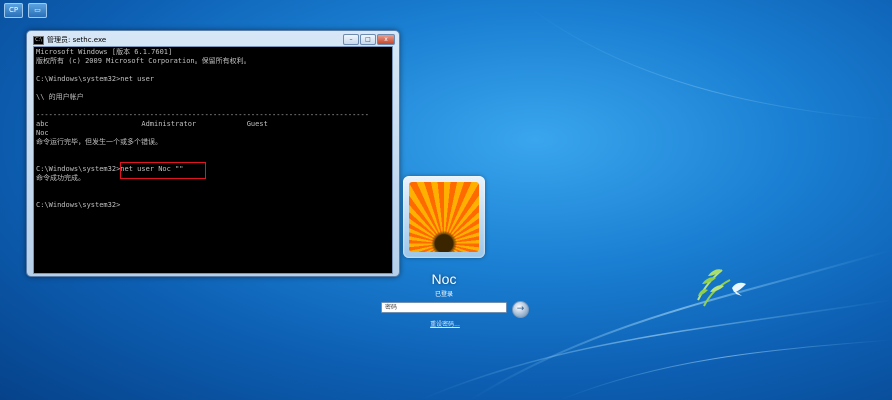 Image resolution: width=892 pixels, height=400 pixels. What do you see at coordinates (351, 39) in the screenshot?
I see `minimize-button: –` at bounding box center [351, 39].